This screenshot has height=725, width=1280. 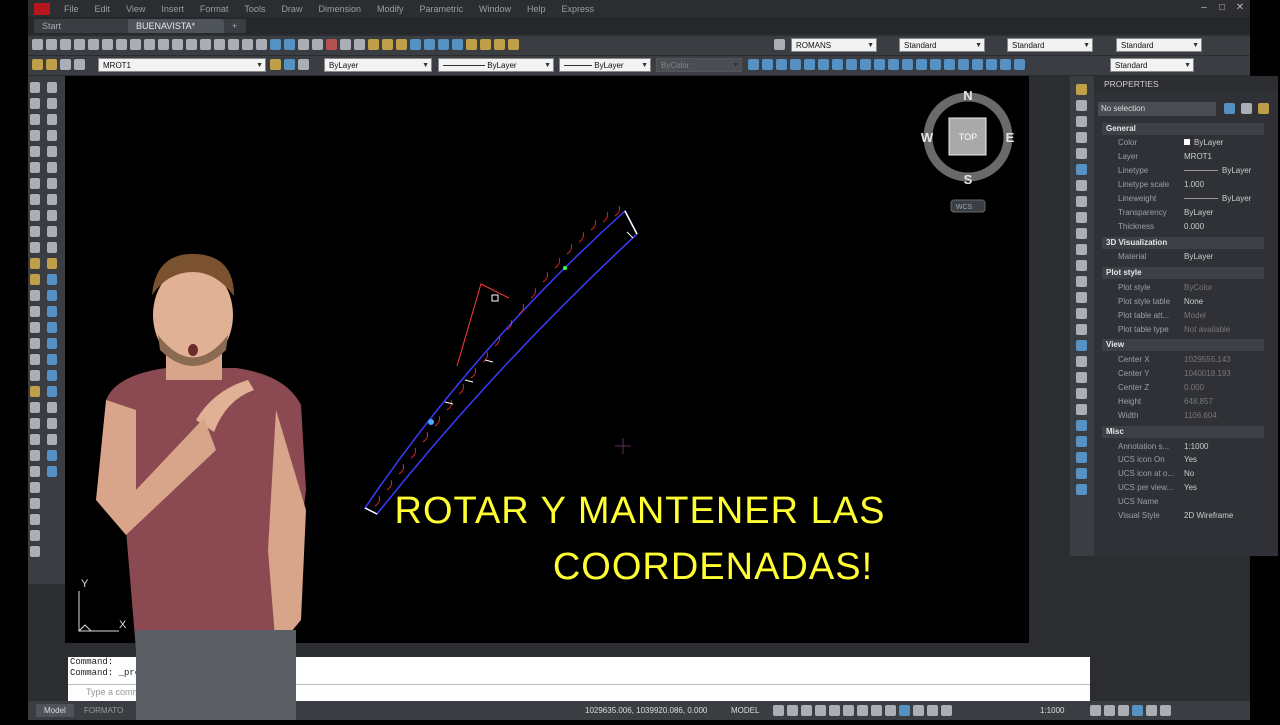 I want to click on draw-more-icon, so click(x=35, y=407).